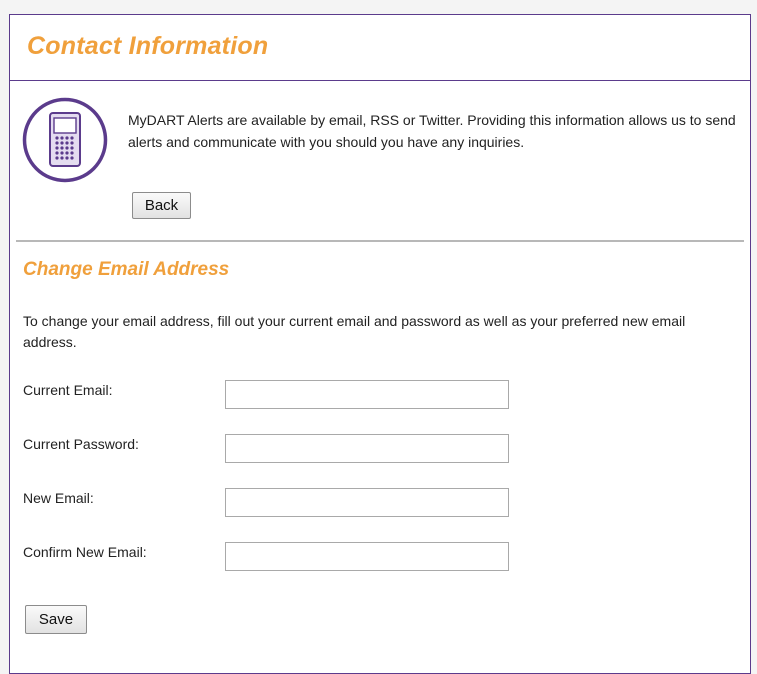  Describe the element at coordinates (81, 444) in the screenshot. I see `current-password-label: Current Password:` at that location.